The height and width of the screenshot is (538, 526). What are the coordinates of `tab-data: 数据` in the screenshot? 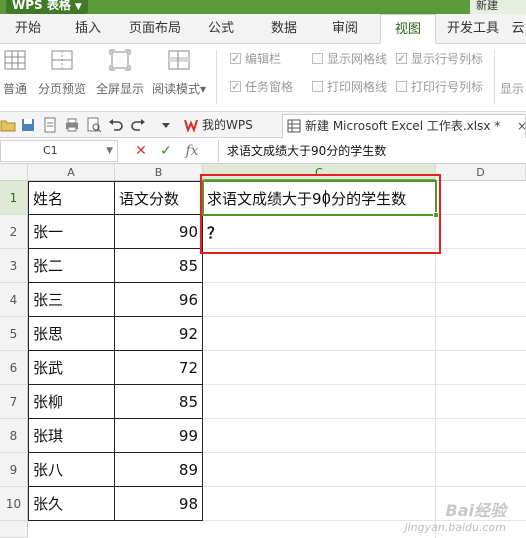 It's located at (284, 29).